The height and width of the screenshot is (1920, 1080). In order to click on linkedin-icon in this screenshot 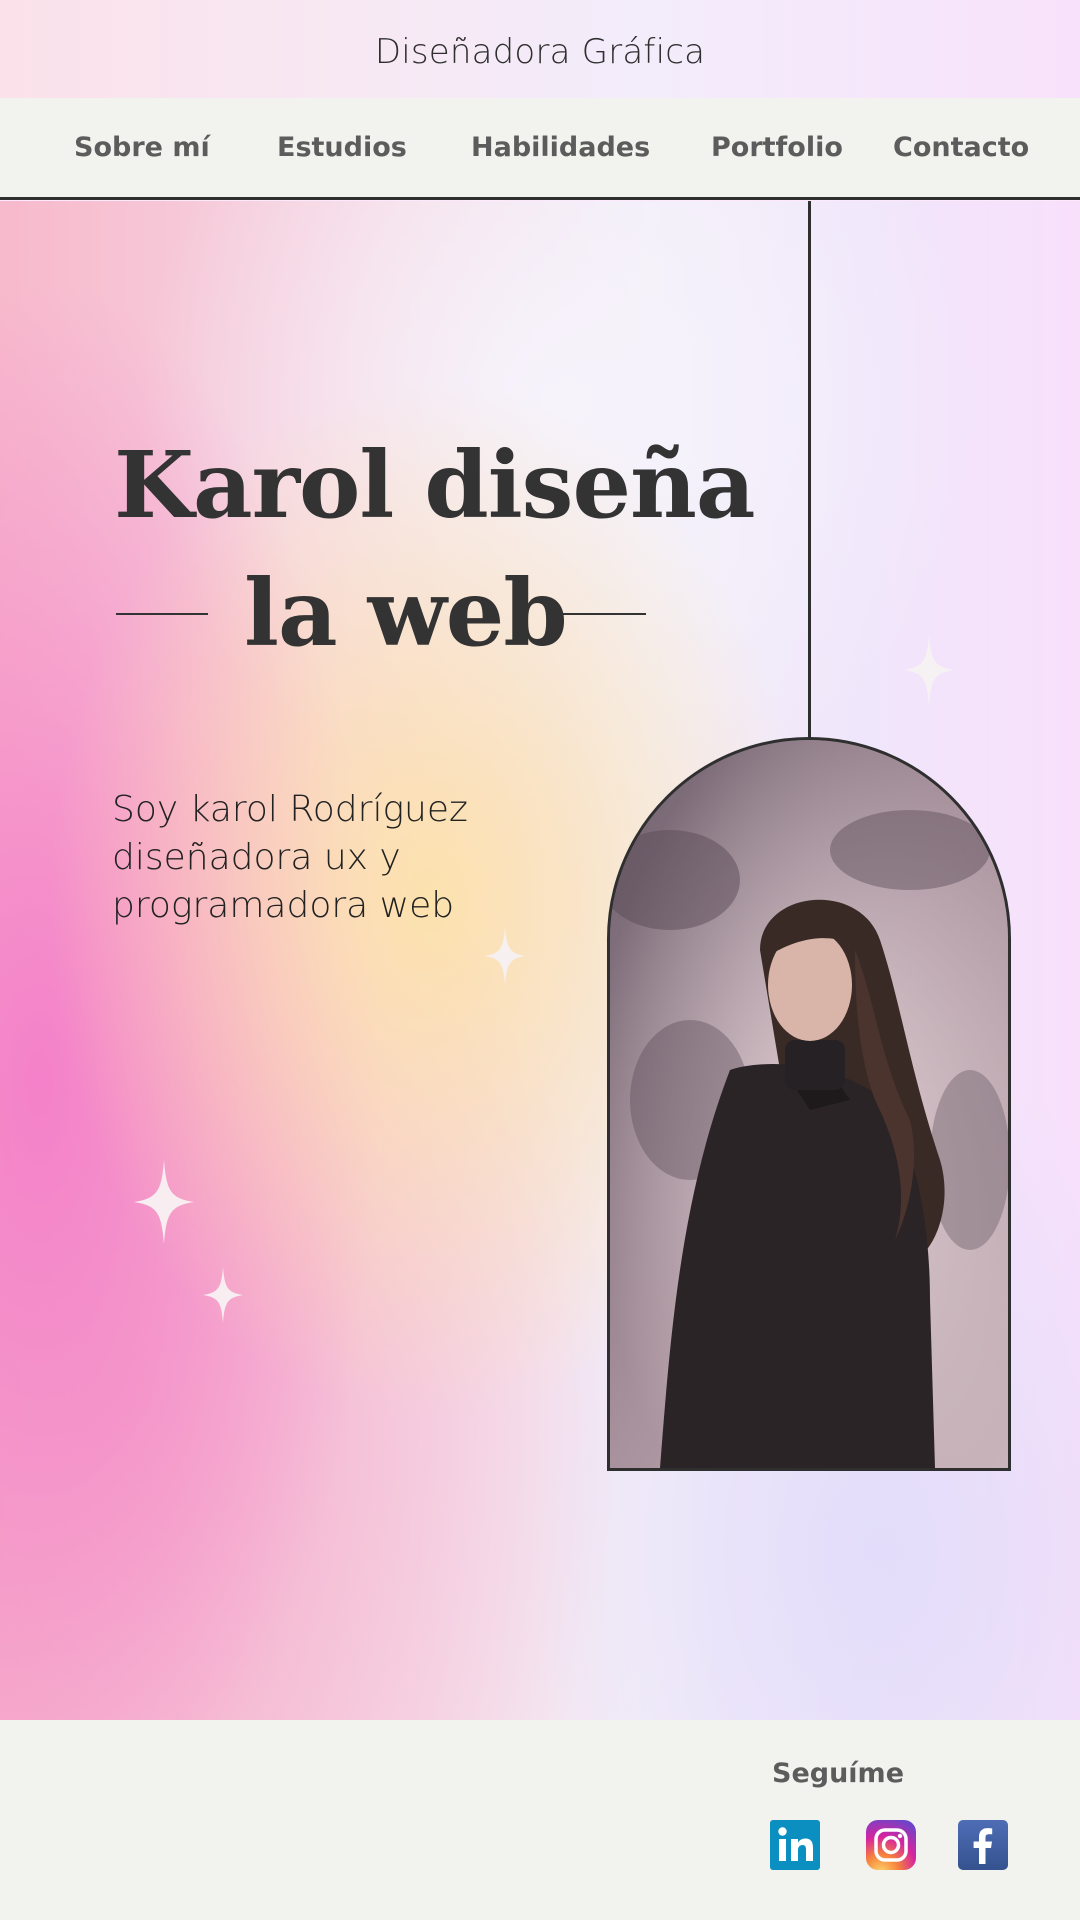, I will do `click(795, 1845)`.